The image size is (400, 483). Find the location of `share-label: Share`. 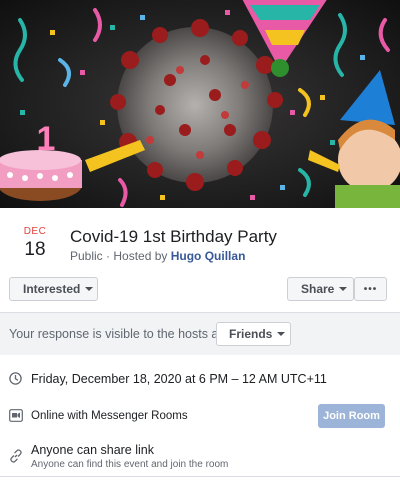

share-label: Share is located at coordinates (318, 289).